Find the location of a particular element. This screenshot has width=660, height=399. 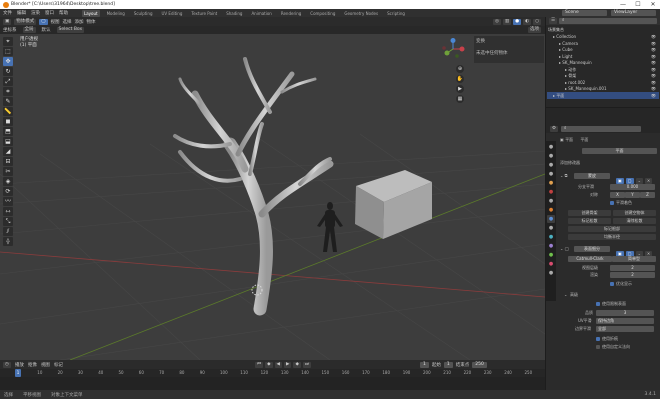

zoom-icon: ⊕ is located at coordinates (460, 69).